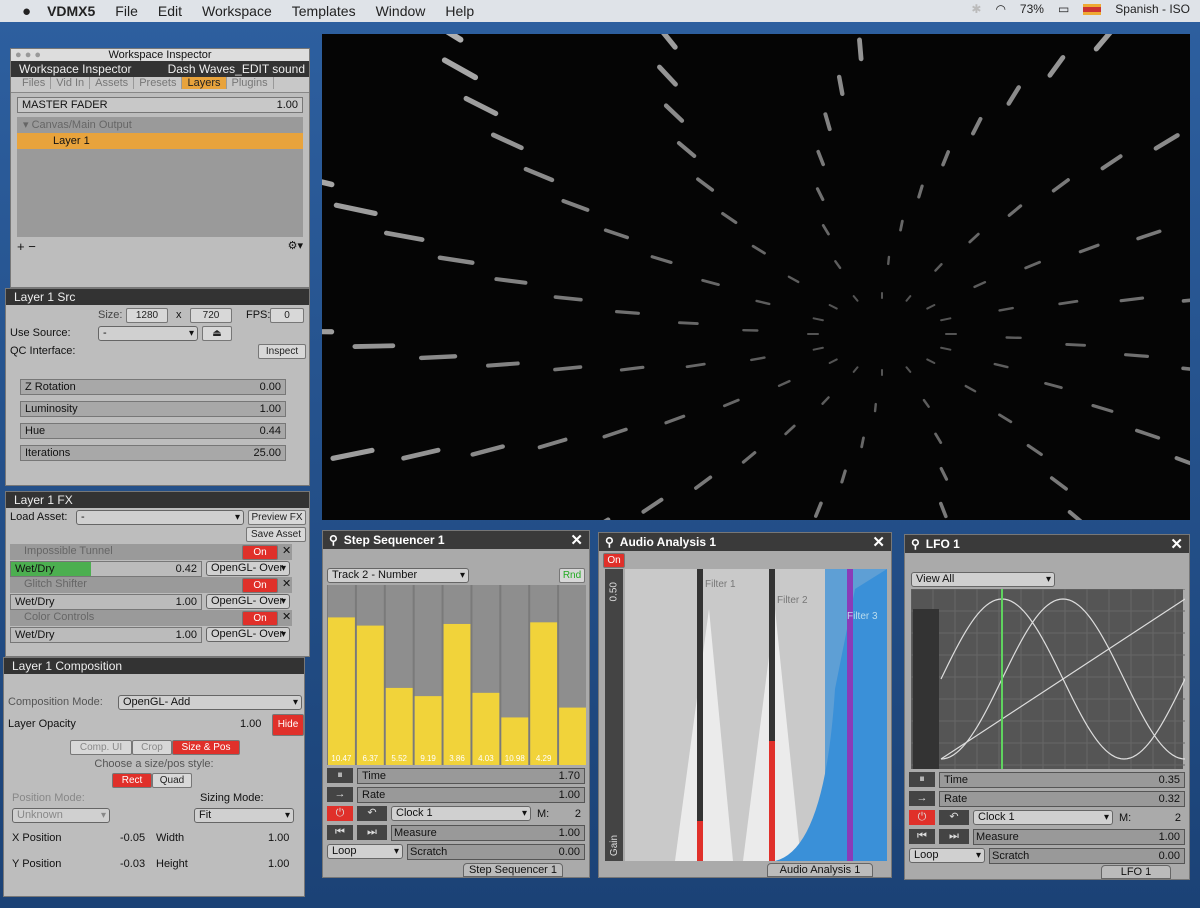  What do you see at coordinates (745, 542) in the screenshot?
I see `audio-titlebar: ⚲ Audio Analysis 1 ✕` at bounding box center [745, 542].